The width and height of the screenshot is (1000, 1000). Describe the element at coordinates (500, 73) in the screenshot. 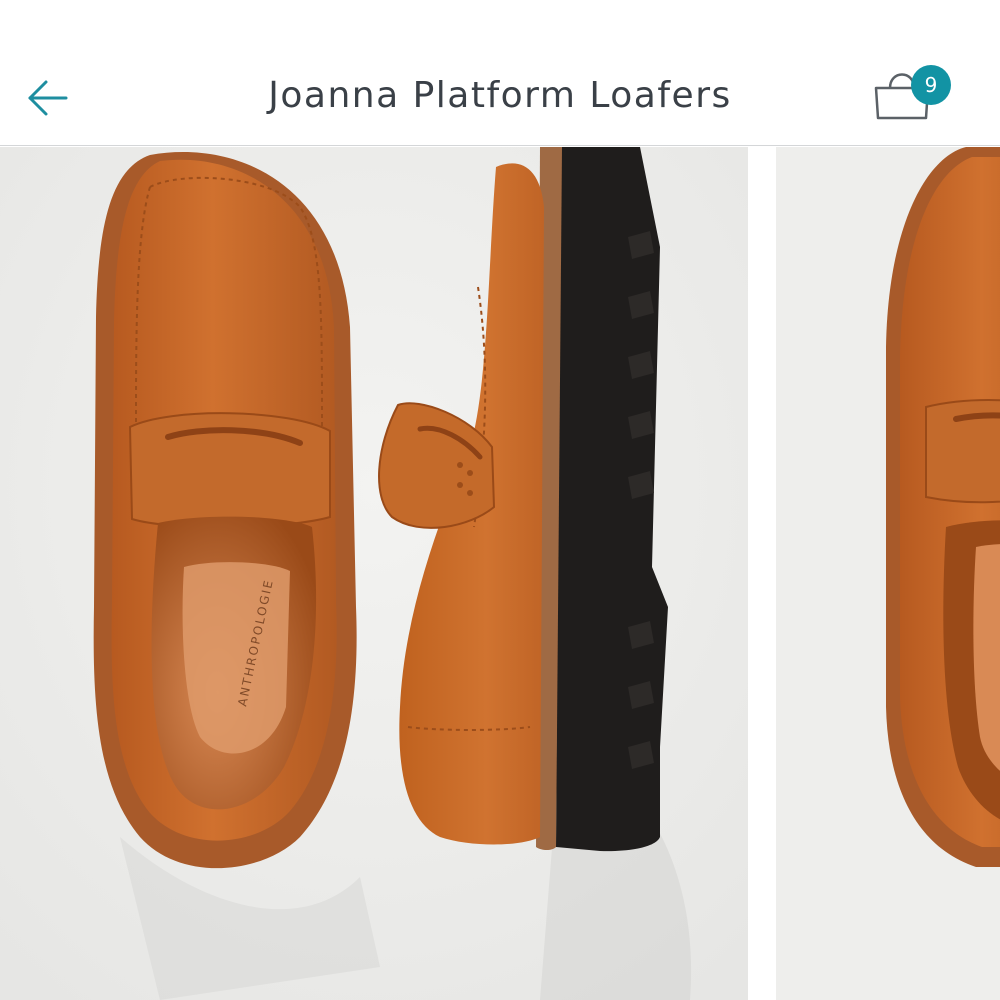

I see `top-nav-bar: Joanna Platform Loafers 9` at that location.